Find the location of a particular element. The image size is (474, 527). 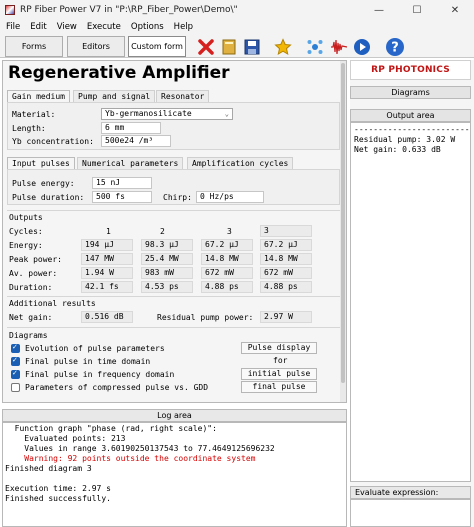

additional-results-divider is located at coordinates (173, 296).